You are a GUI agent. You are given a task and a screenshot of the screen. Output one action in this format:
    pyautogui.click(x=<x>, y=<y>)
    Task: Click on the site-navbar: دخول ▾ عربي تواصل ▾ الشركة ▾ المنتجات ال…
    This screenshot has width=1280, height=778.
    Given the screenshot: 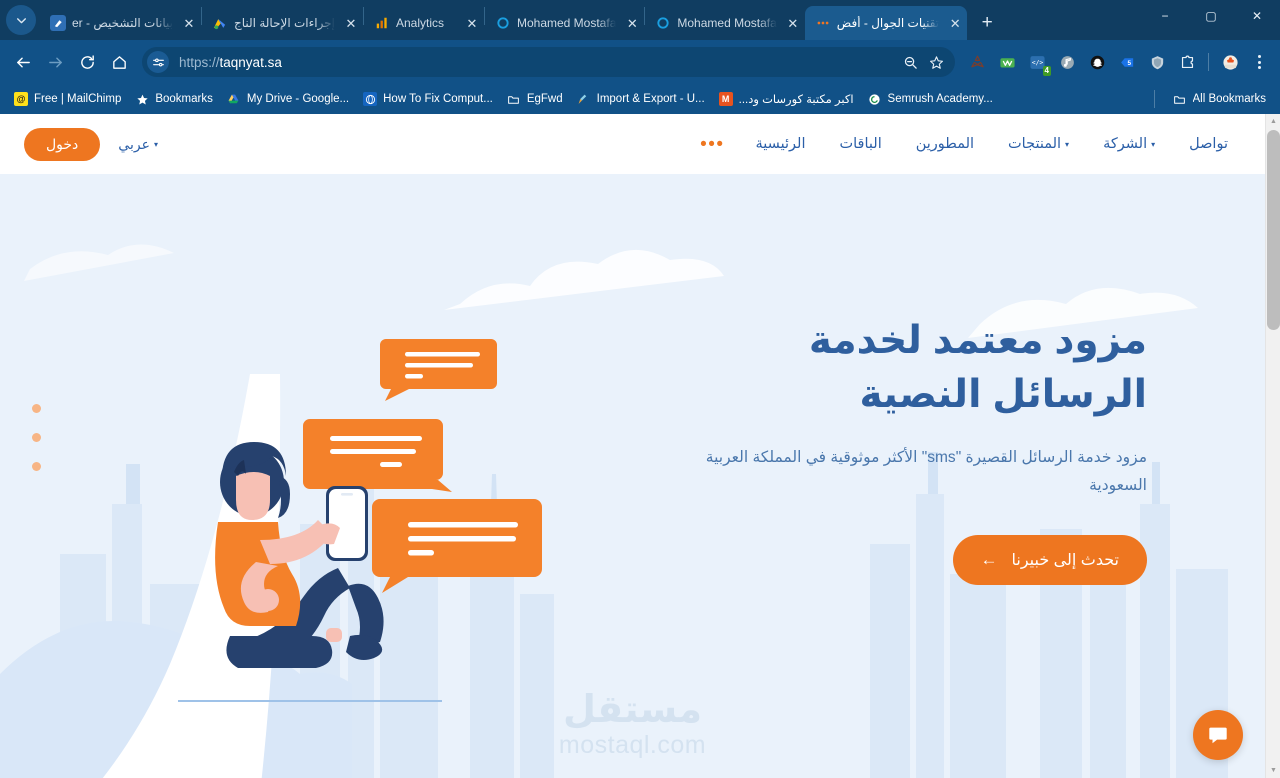 What is the action you would take?
    pyautogui.click(x=632, y=144)
    